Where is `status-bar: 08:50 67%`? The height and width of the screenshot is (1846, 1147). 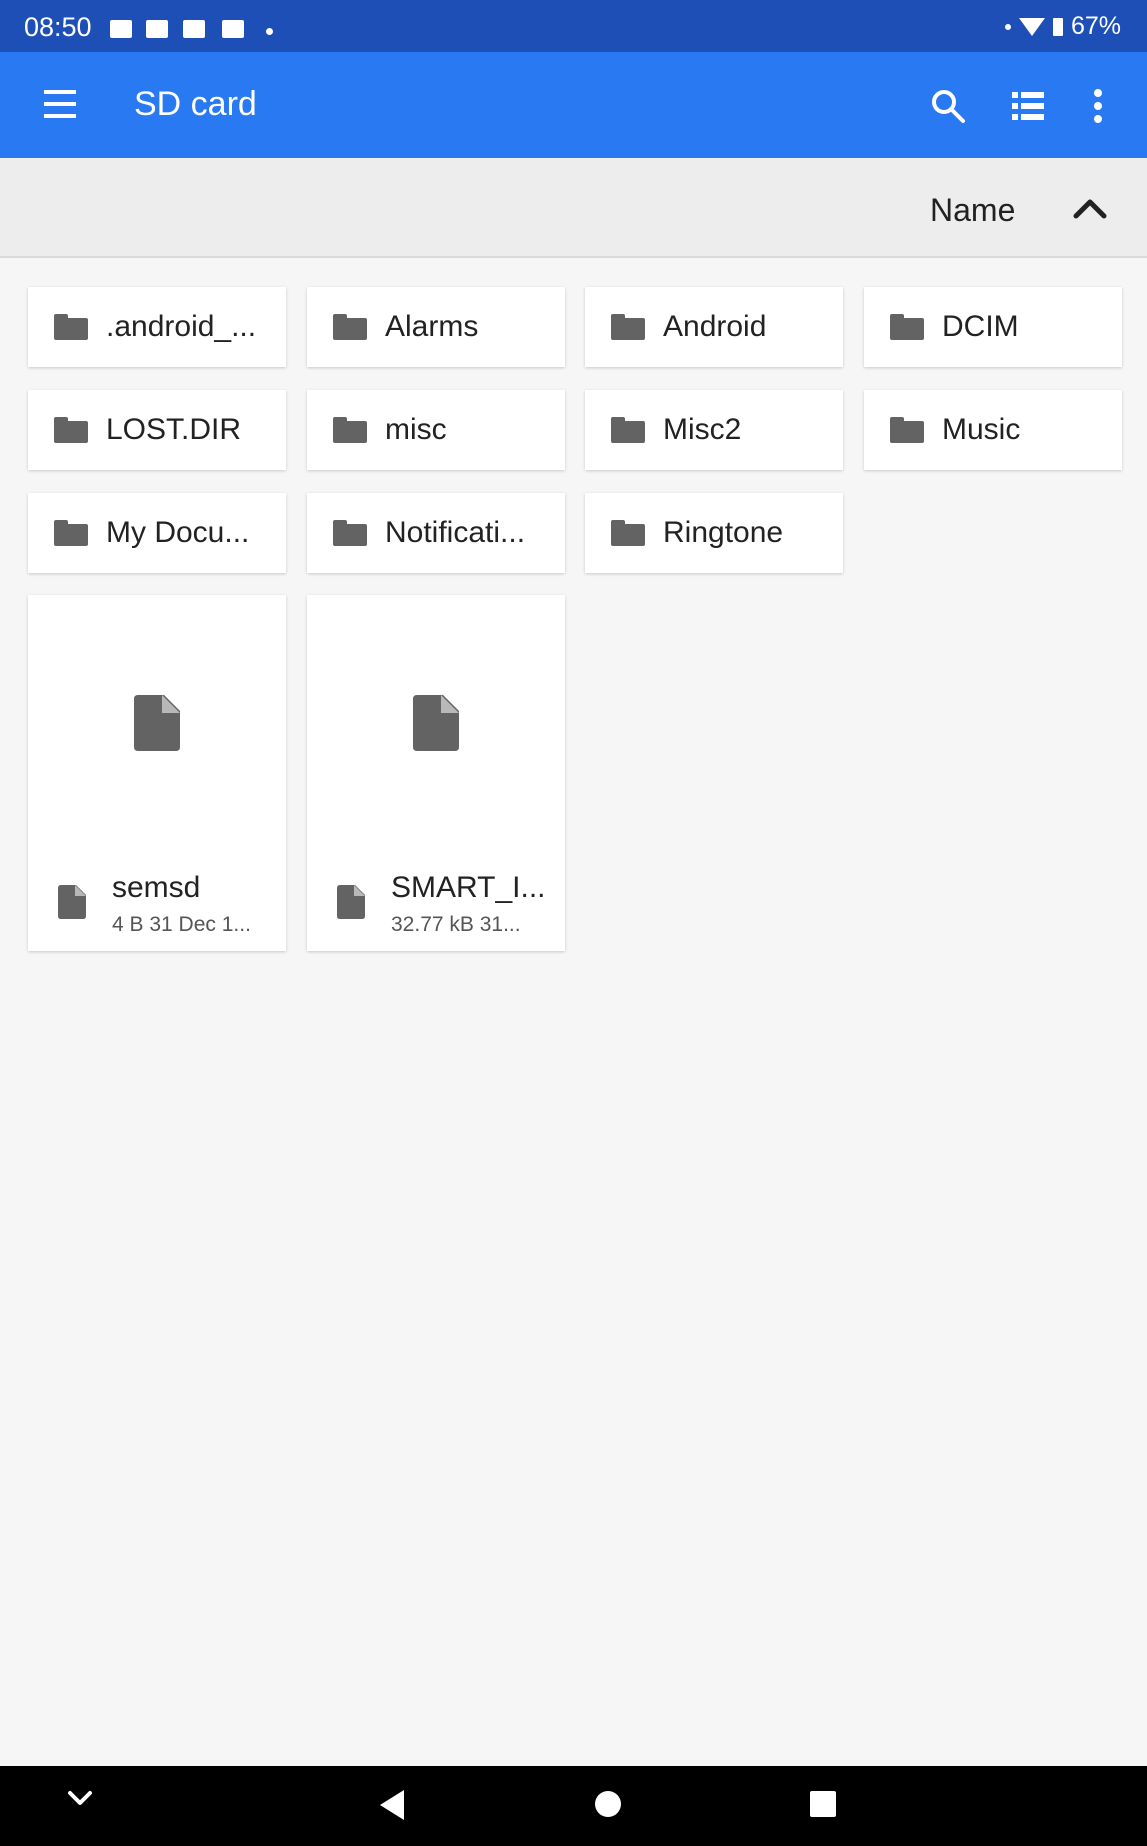
status-bar: 08:50 67% is located at coordinates (573, 26).